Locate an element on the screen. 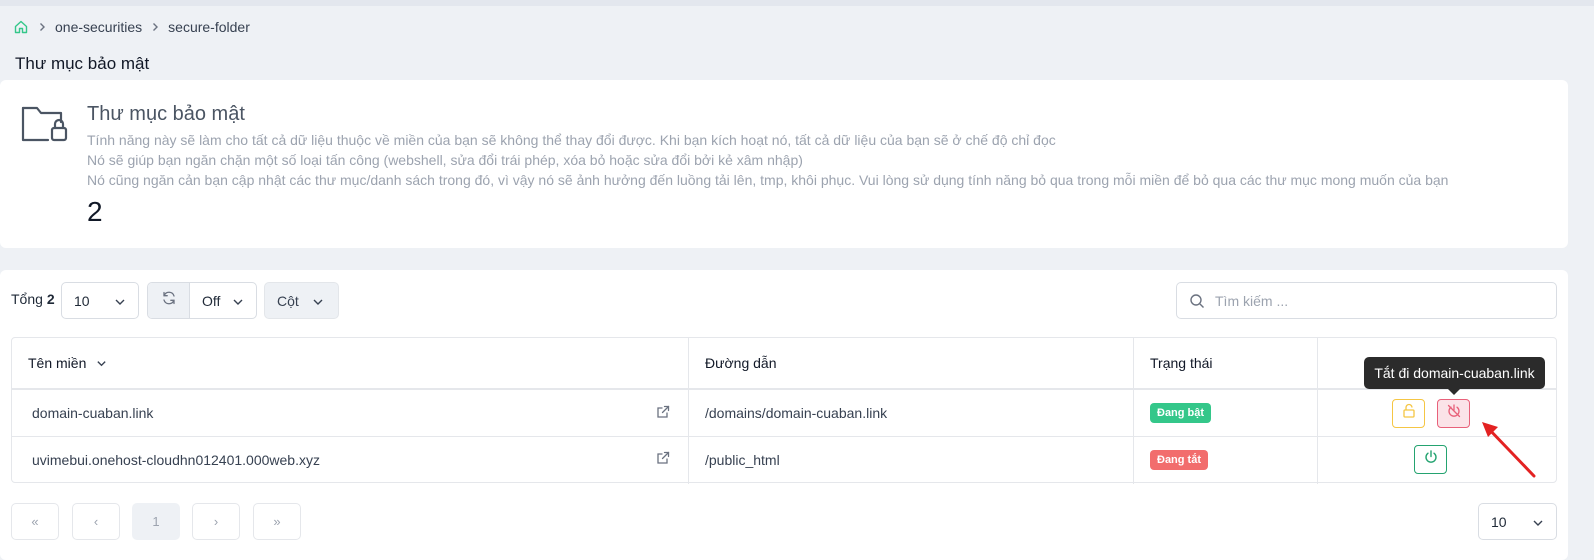  auto-refresh-group: Off is located at coordinates (202, 300).